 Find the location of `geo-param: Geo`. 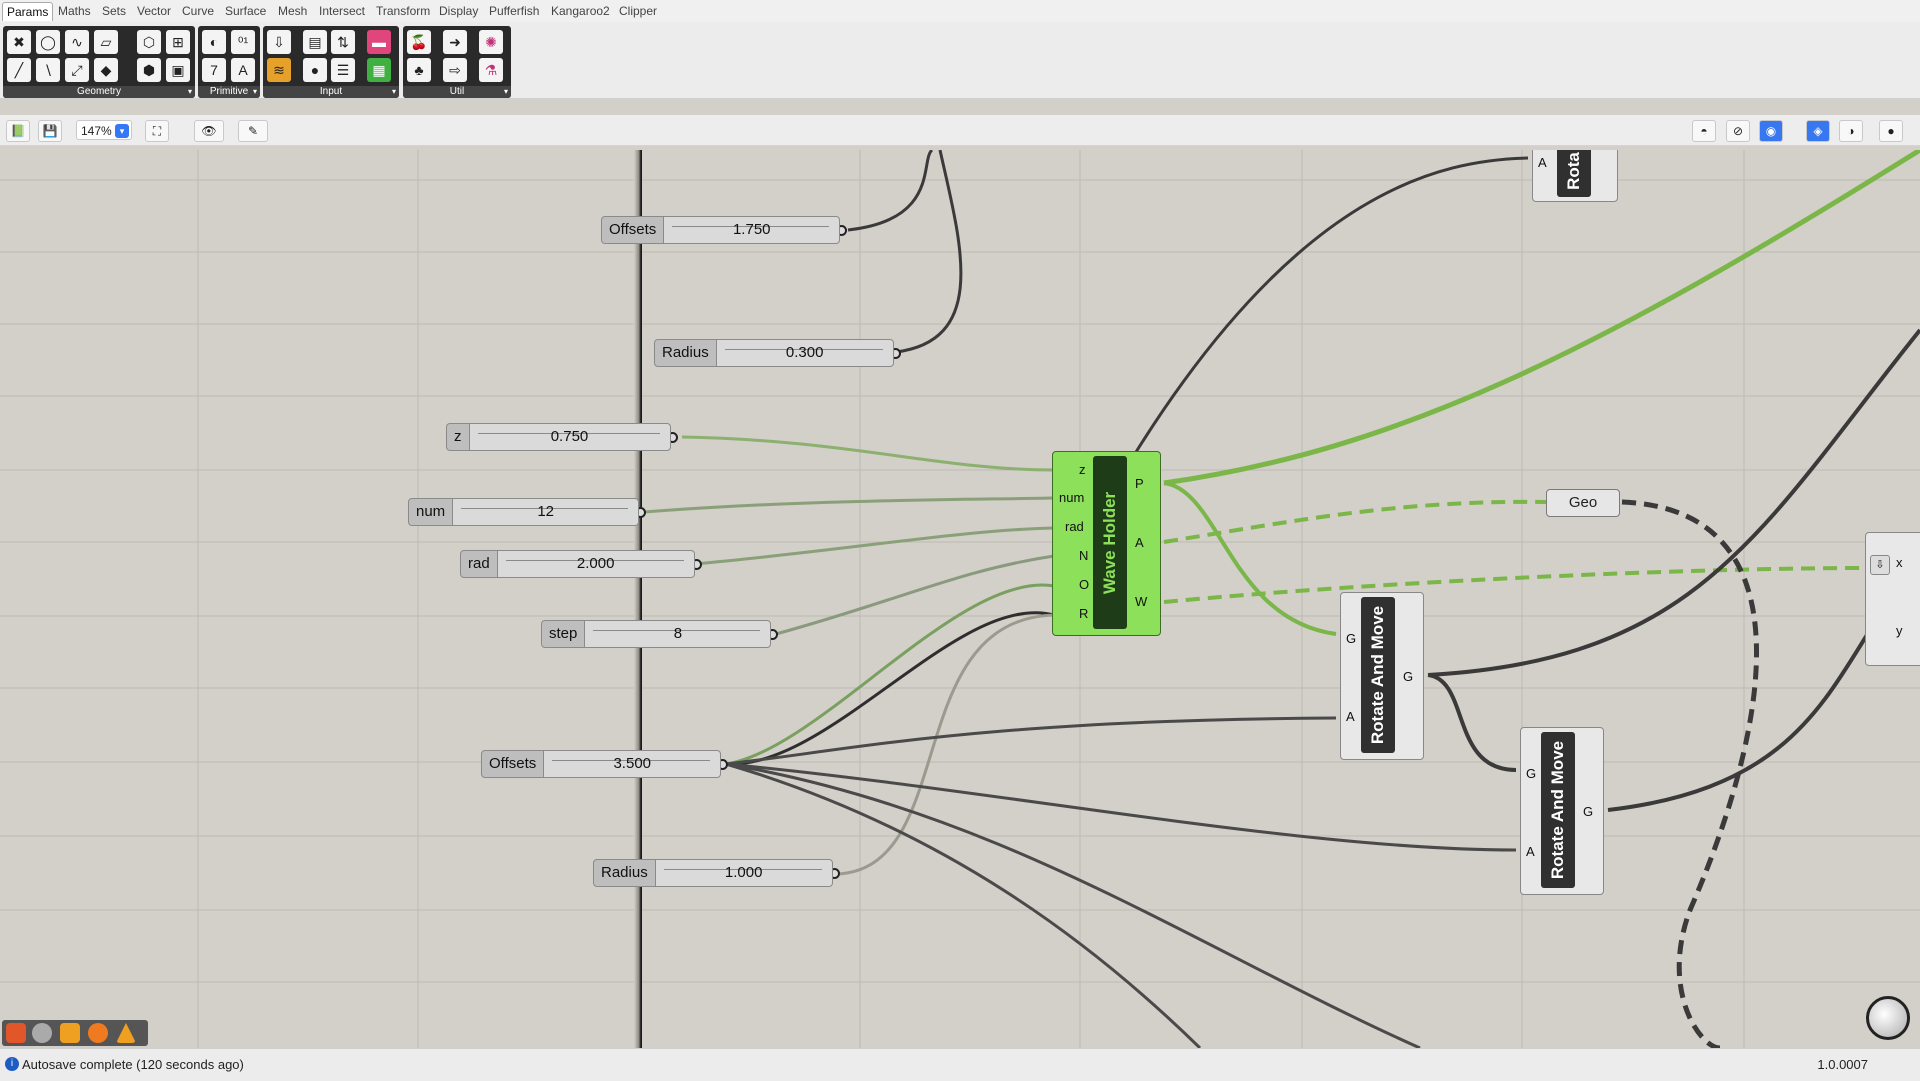

geo-param: Geo is located at coordinates (1583, 503).